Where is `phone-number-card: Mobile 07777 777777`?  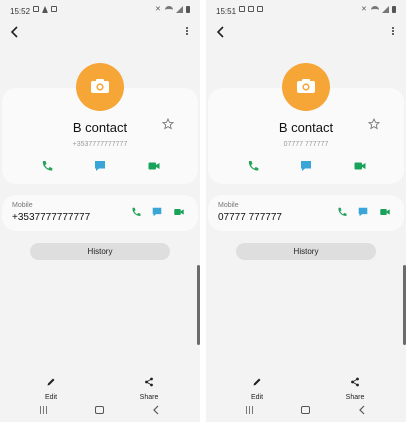 phone-number-card: Mobile 07777 777777 is located at coordinates (306, 213).